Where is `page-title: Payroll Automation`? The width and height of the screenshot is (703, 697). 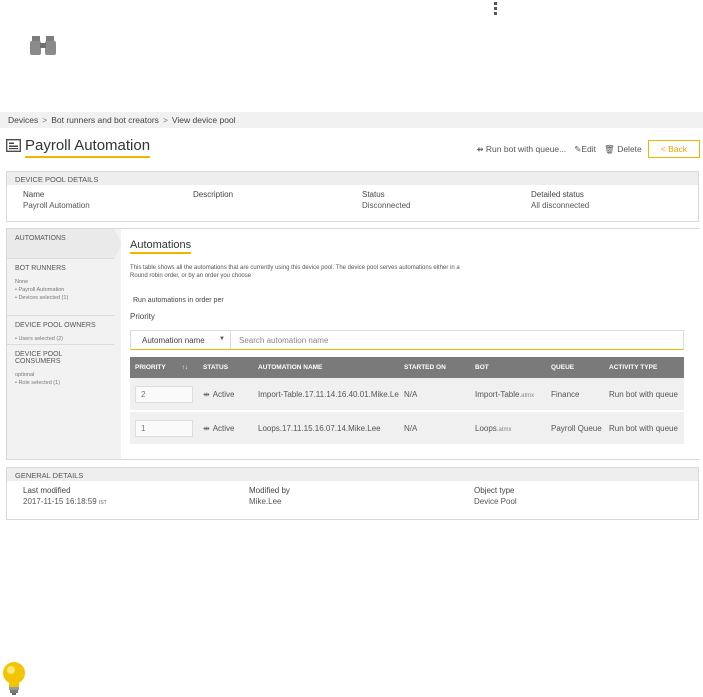
page-title: Payroll Automation is located at coordinates (88, 147).